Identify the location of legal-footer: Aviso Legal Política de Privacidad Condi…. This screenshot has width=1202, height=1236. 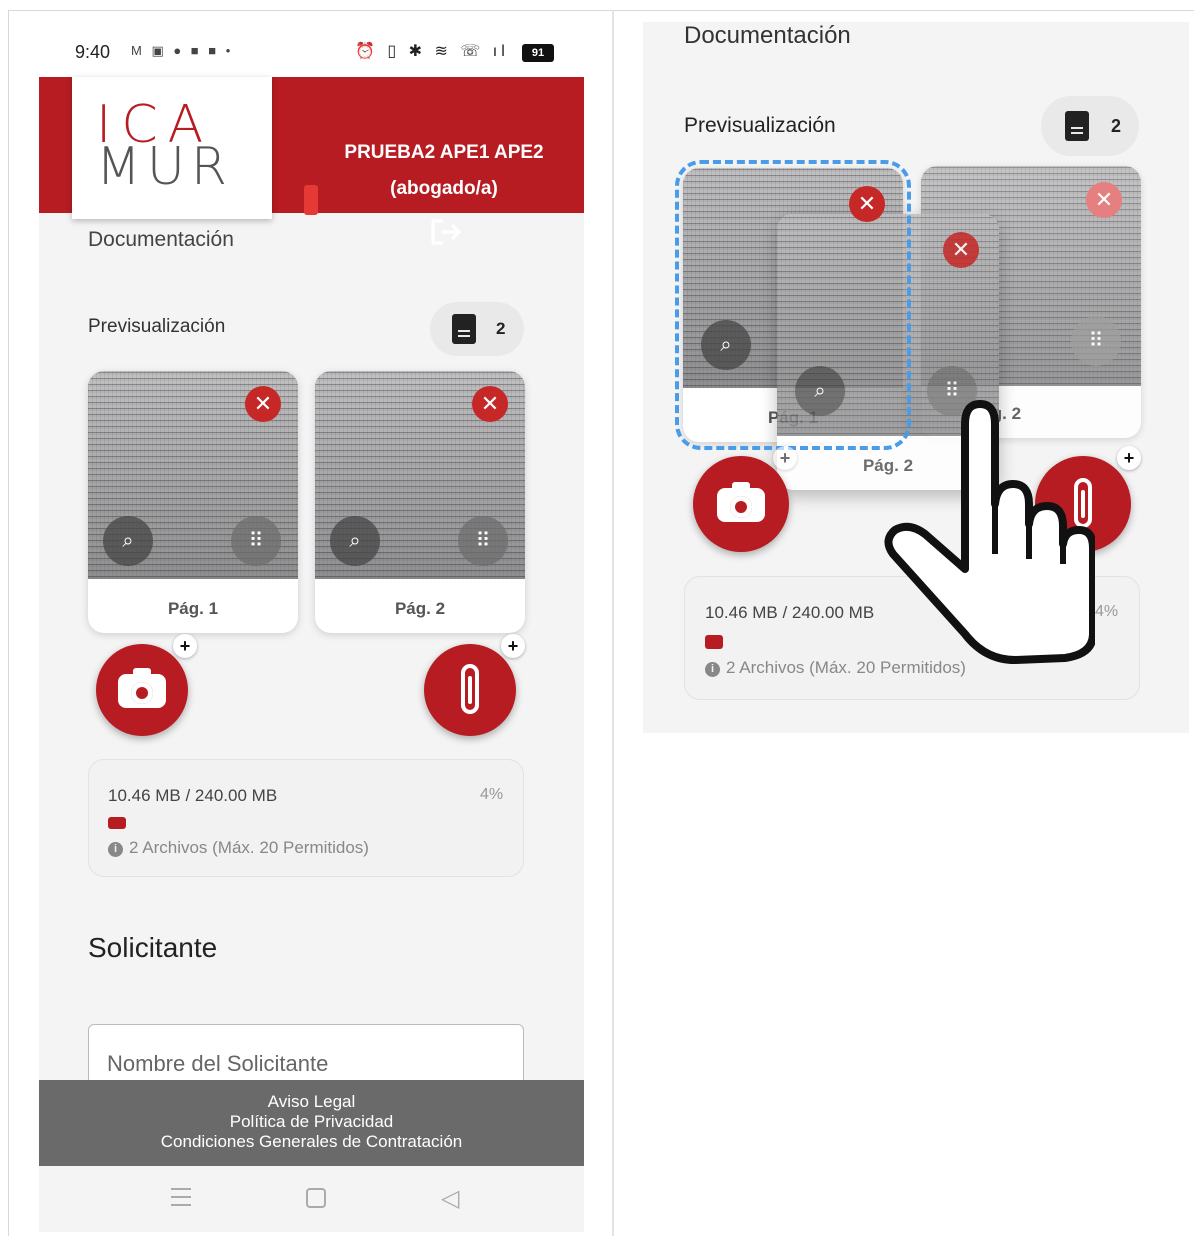
(311, 1123).